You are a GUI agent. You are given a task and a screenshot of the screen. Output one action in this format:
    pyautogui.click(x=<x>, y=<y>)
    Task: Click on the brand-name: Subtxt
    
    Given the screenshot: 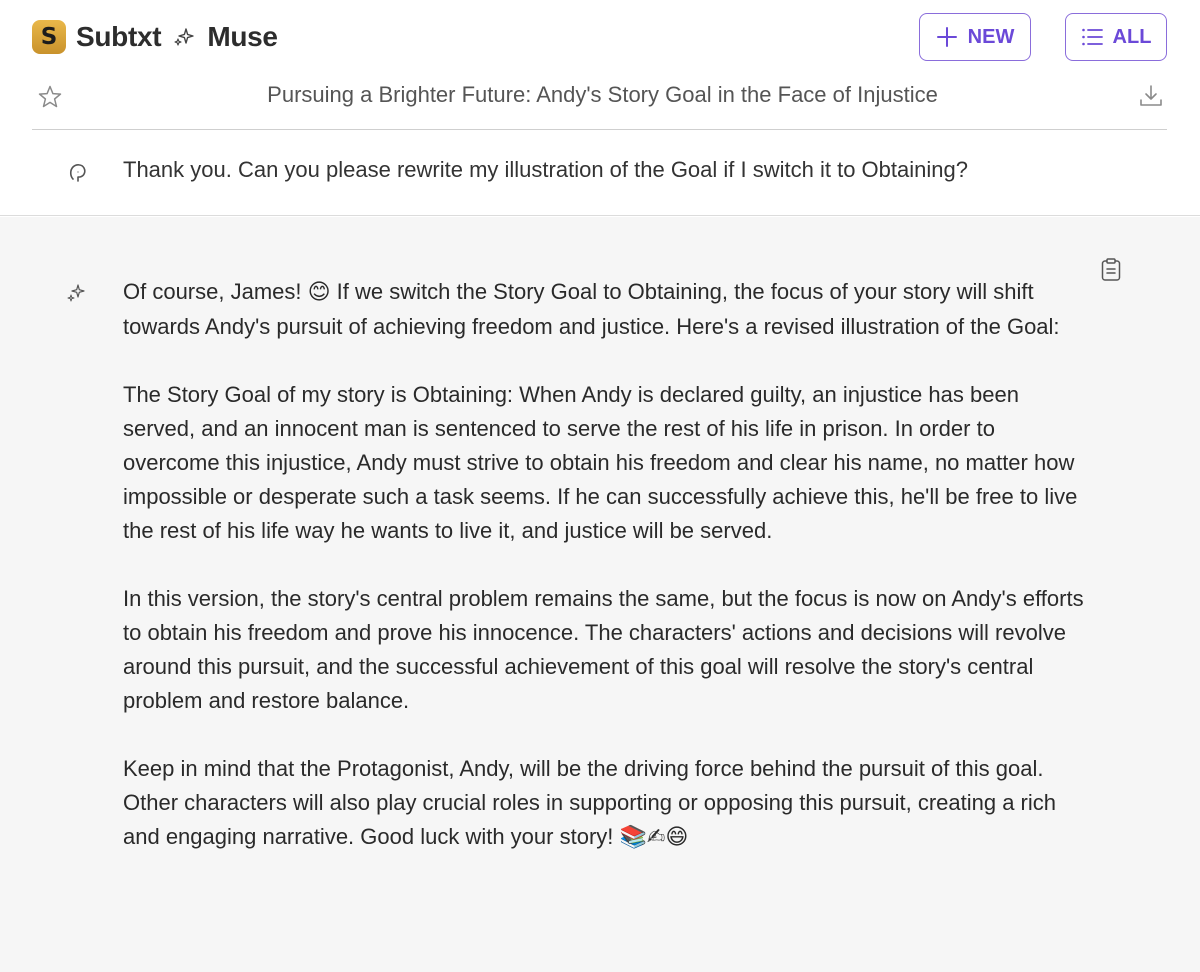 What is the action you would take?
    pyautogui.click(x=119, y=36)
    